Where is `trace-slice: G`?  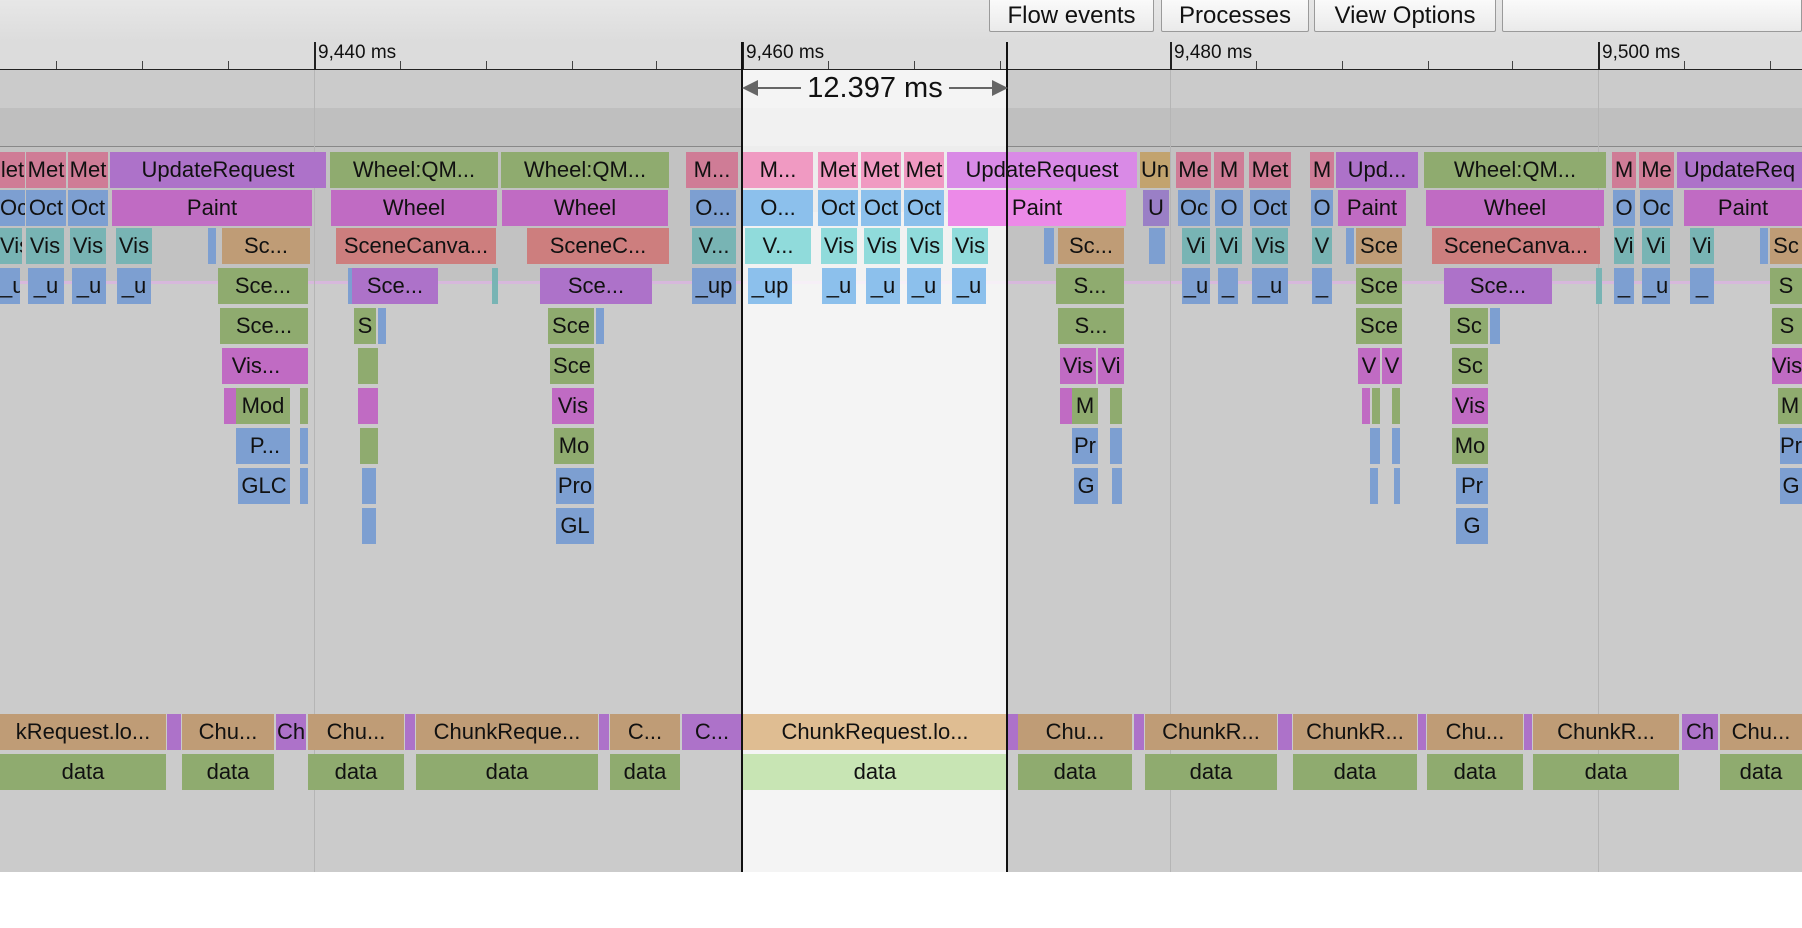
trace-slice: G is located at coordinates (1791, 486).